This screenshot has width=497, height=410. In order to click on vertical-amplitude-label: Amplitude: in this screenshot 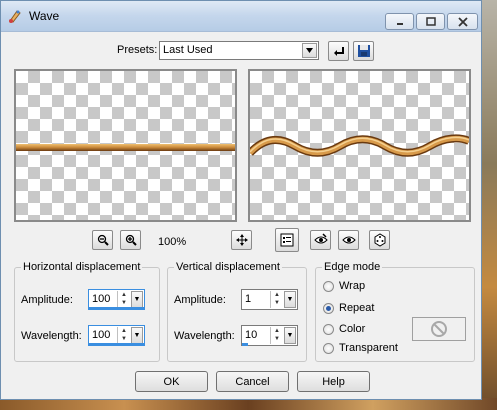, I will do `click(200, 300)`.